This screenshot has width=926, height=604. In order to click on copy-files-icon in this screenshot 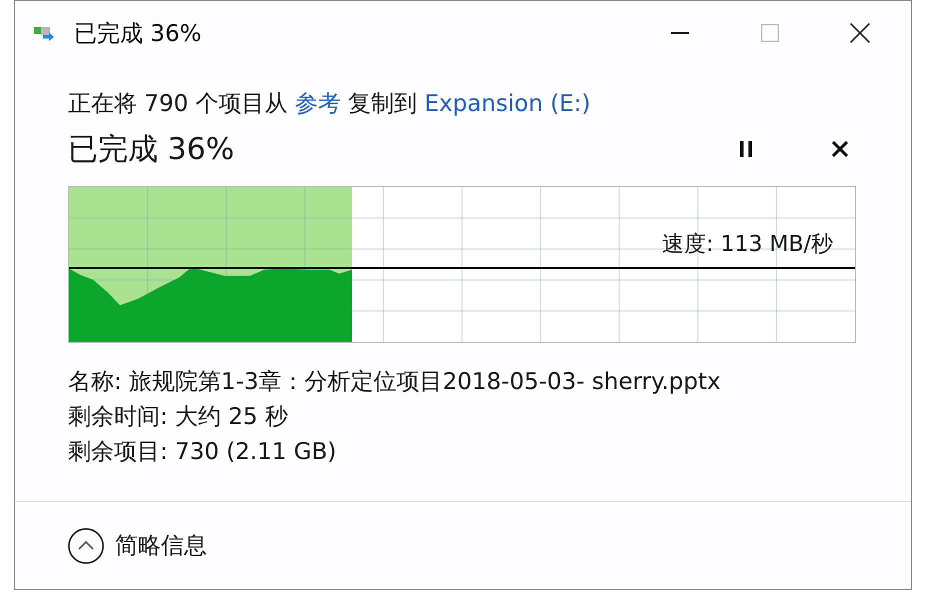, I will do `click(44, 33)`.